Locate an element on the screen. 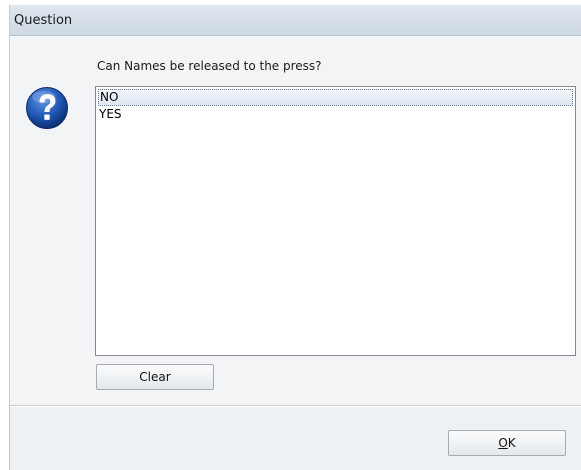  list-item-yes: YES is located at coordinates (110, 114).